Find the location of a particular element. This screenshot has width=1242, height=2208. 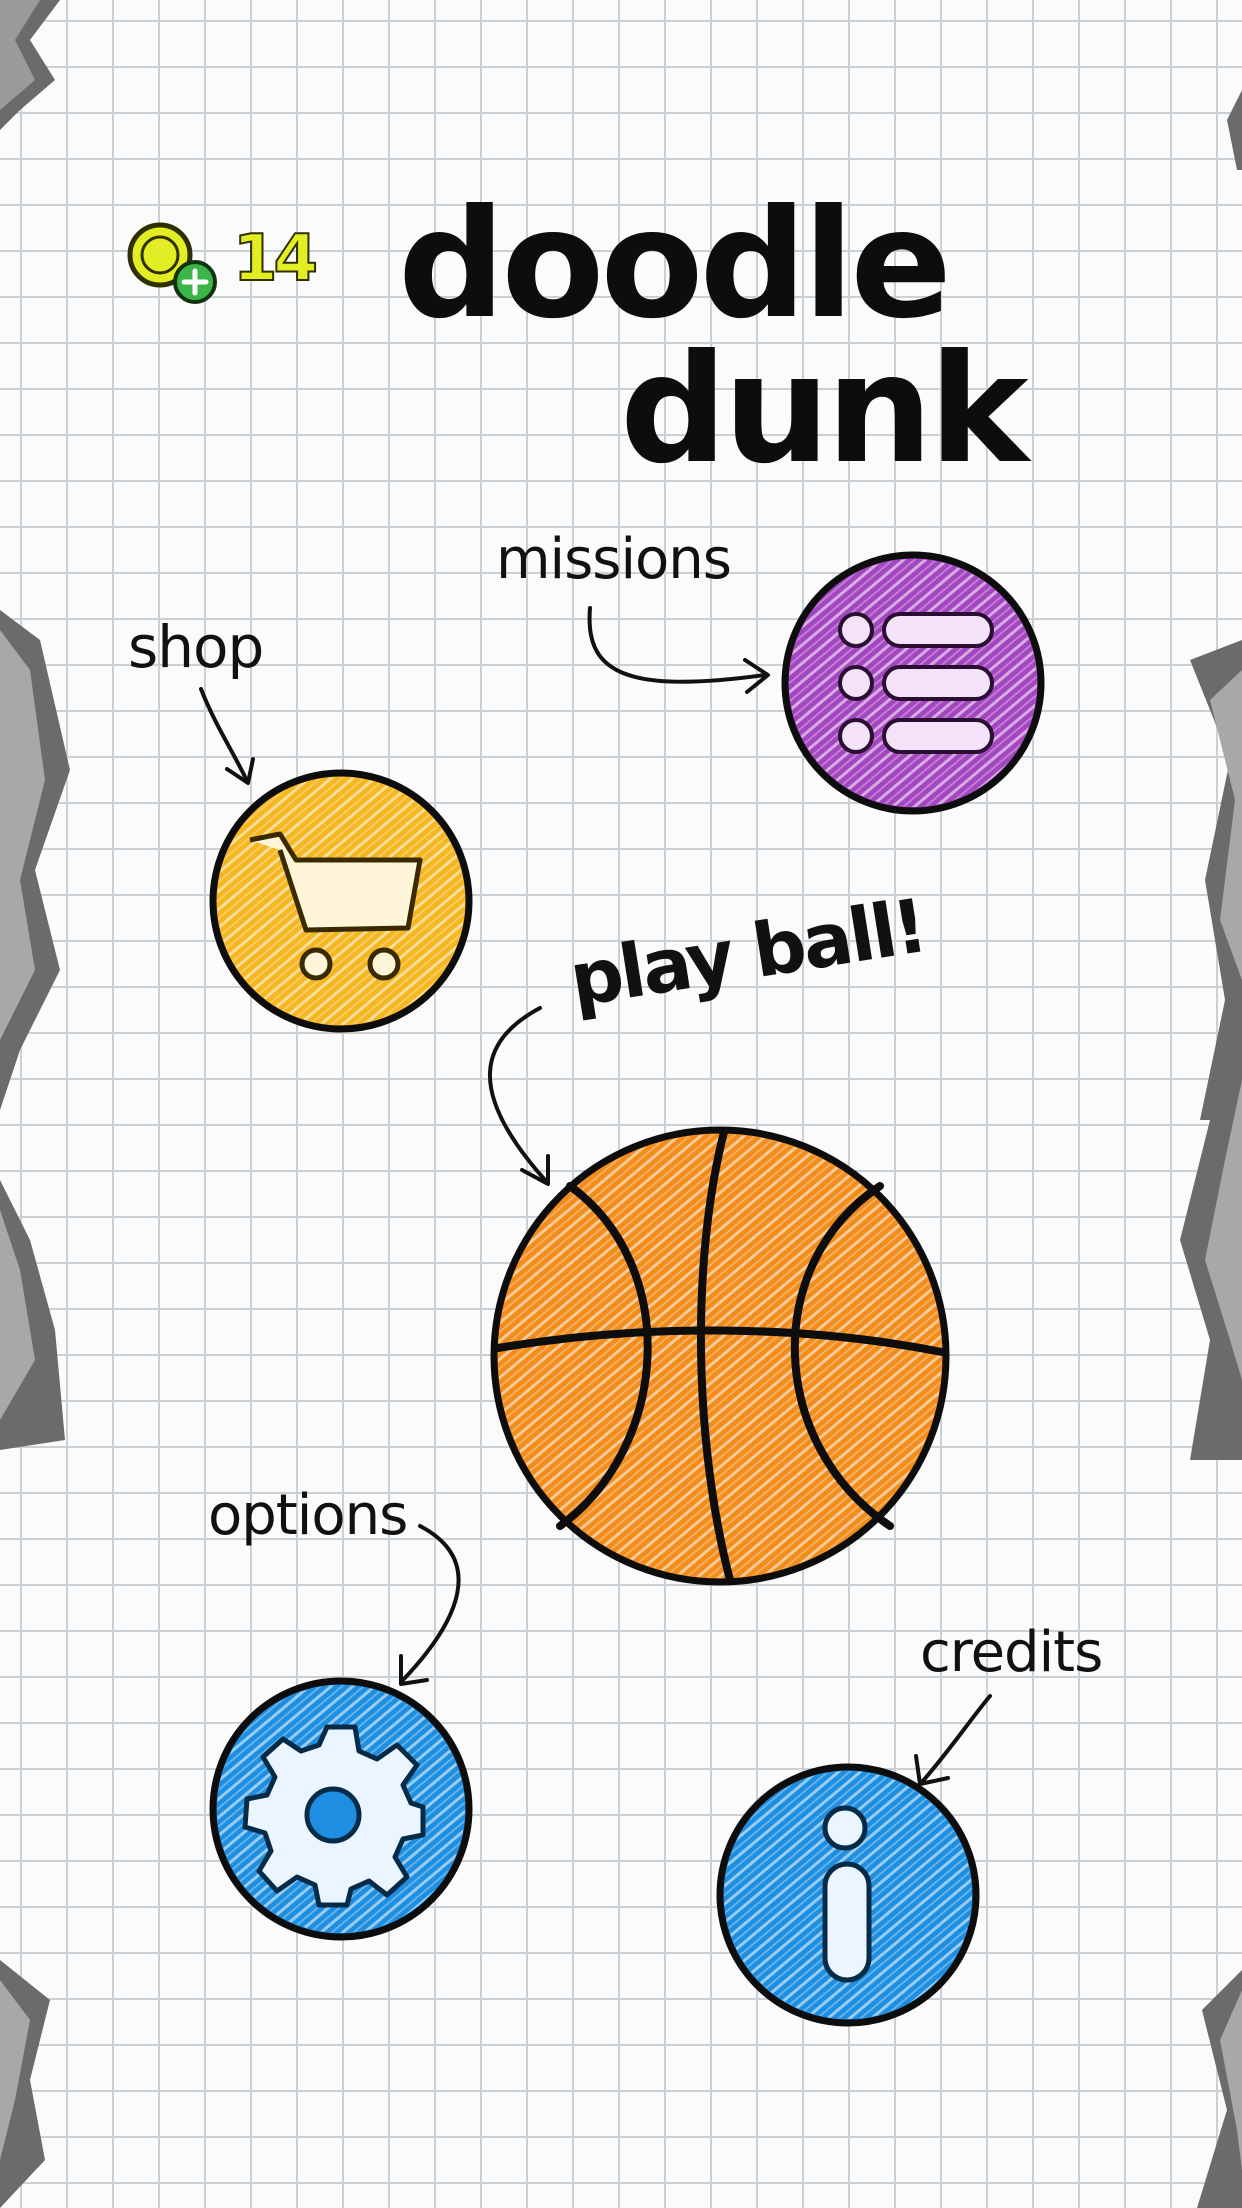

shopping-cart-icon is located at coordinates (341, 901).